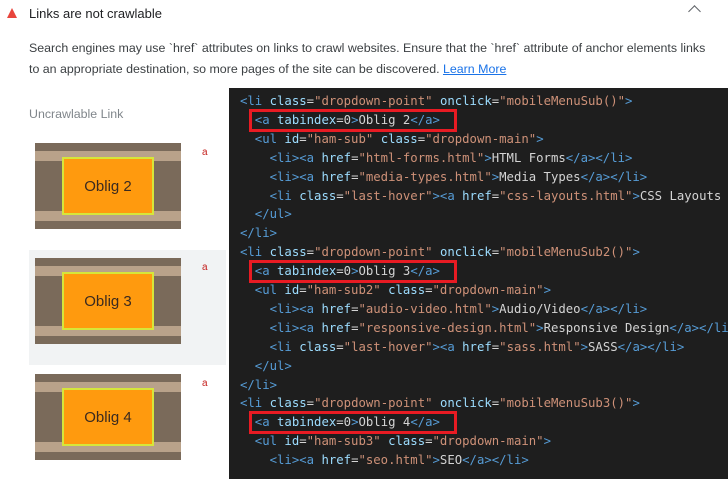 Image resolution: width=728 pixels, height=479 pixels. What do you see at coordinates (95, 13) in the screenshot?
I see `audit-title: Links are not crawlable` at bounding box center [95, 13].